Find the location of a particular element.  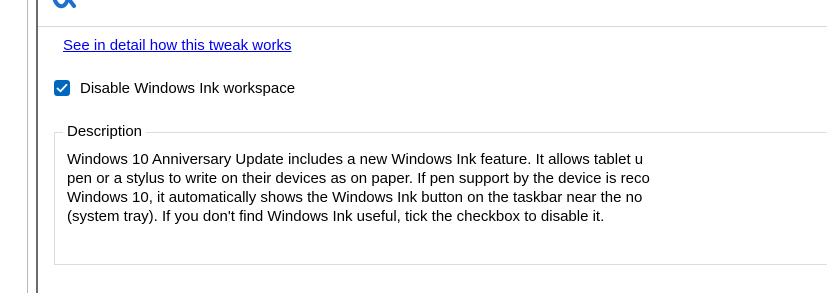

left-gutter is located at coordinates (15, 146).